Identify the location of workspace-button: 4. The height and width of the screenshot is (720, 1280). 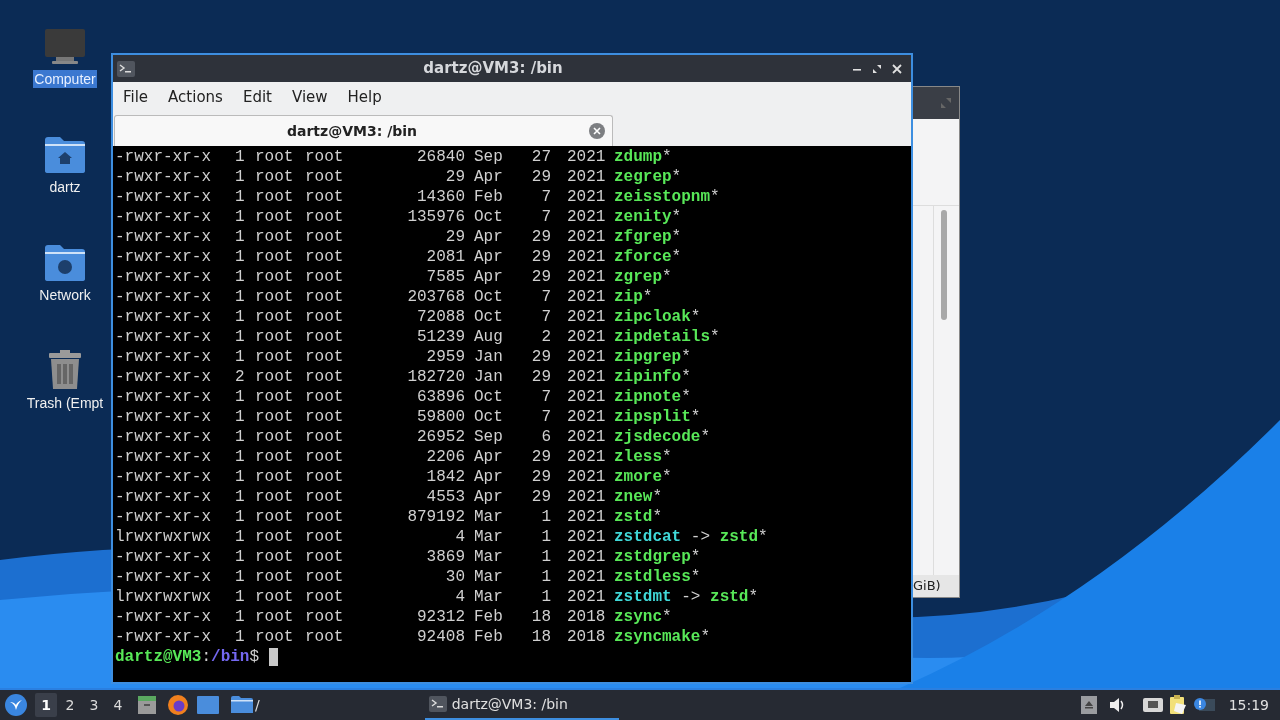
(118, 705).